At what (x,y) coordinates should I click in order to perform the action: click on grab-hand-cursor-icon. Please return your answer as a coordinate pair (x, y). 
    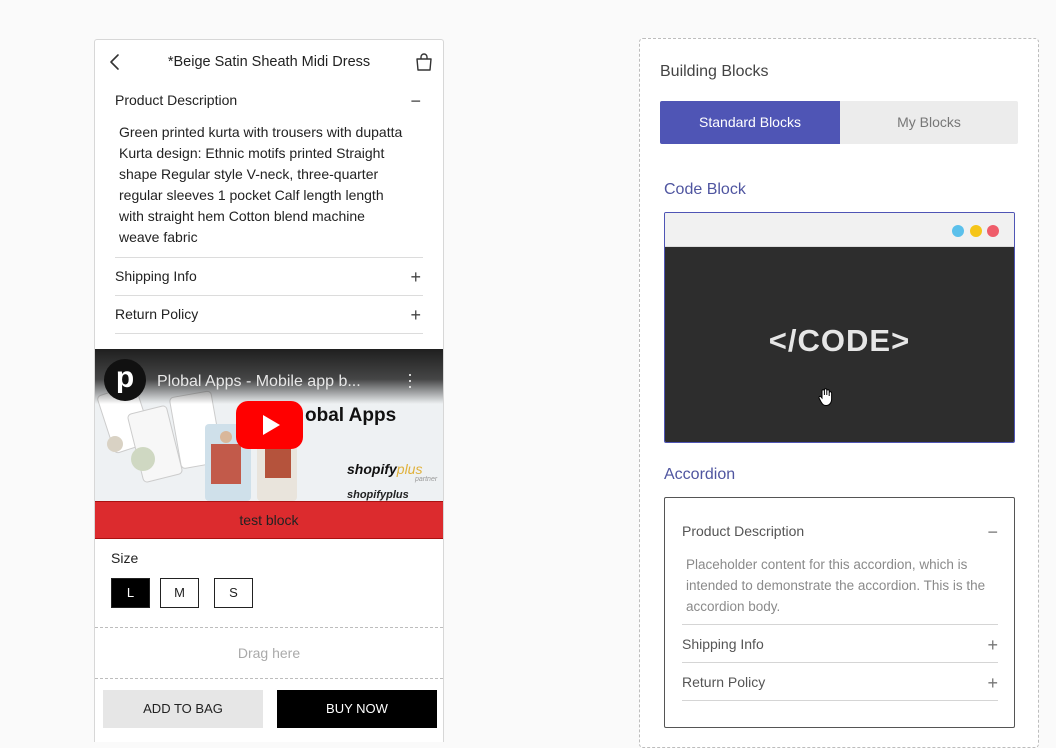
    Looking at the image, I should click on (825, 397).